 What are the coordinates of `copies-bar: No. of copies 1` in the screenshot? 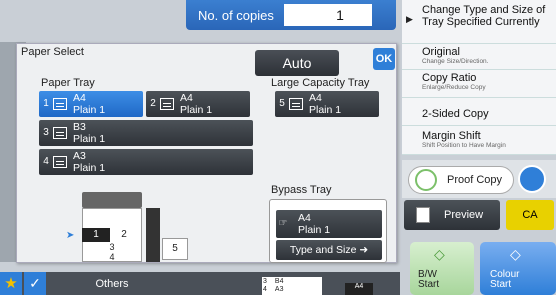 It's located at (291, 15).